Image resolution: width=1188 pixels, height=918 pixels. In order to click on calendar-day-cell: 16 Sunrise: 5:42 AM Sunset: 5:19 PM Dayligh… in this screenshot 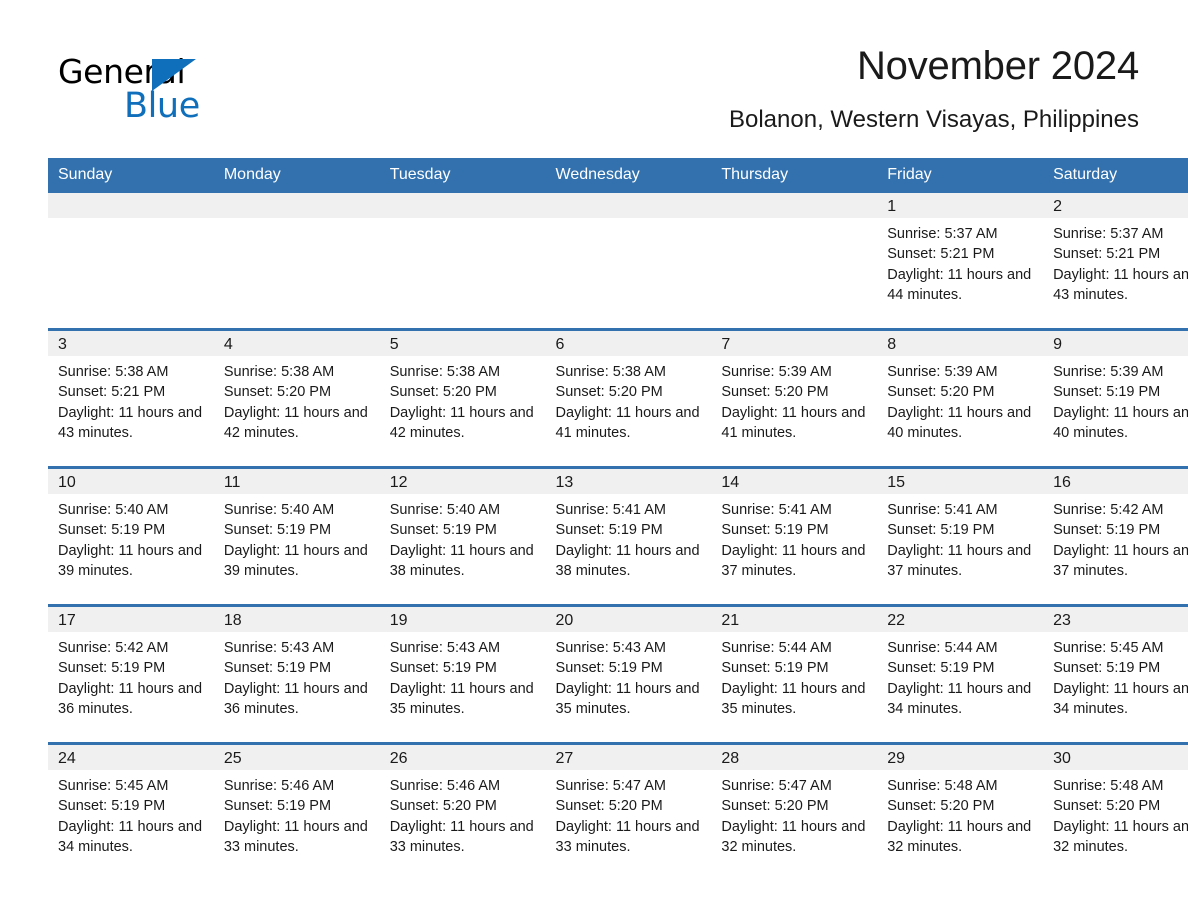, I will do `click(1115, 536)`.